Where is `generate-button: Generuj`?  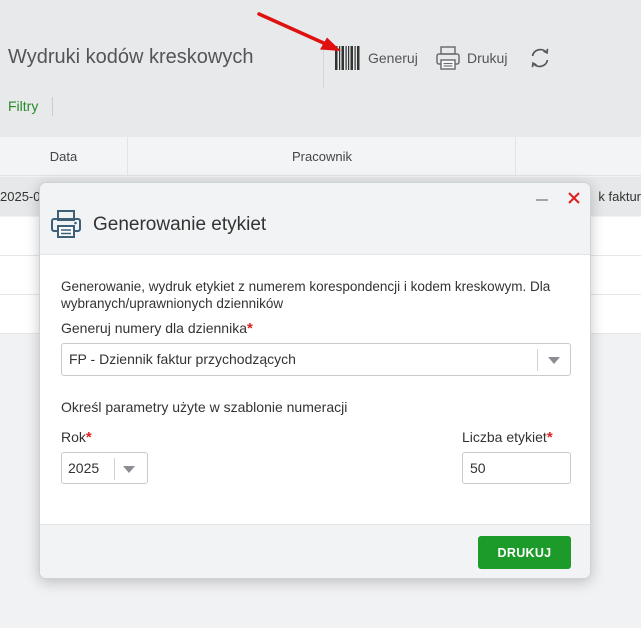
generate-button: Generuj is located at coordinates (376, 58).